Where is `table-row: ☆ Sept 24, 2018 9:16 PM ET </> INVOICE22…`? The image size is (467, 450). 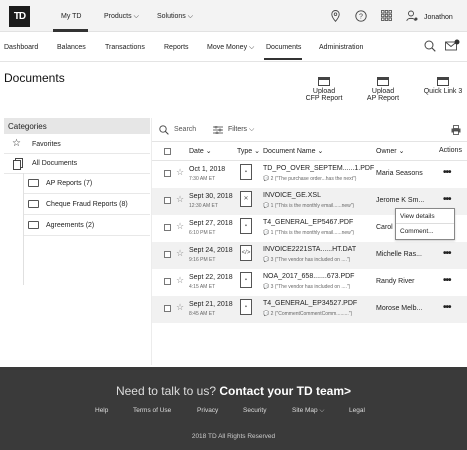 table-row: ☆ Sept 24, 2018 9:16 PM ET </> INVOICE22… is located at coordinates (309, 255).